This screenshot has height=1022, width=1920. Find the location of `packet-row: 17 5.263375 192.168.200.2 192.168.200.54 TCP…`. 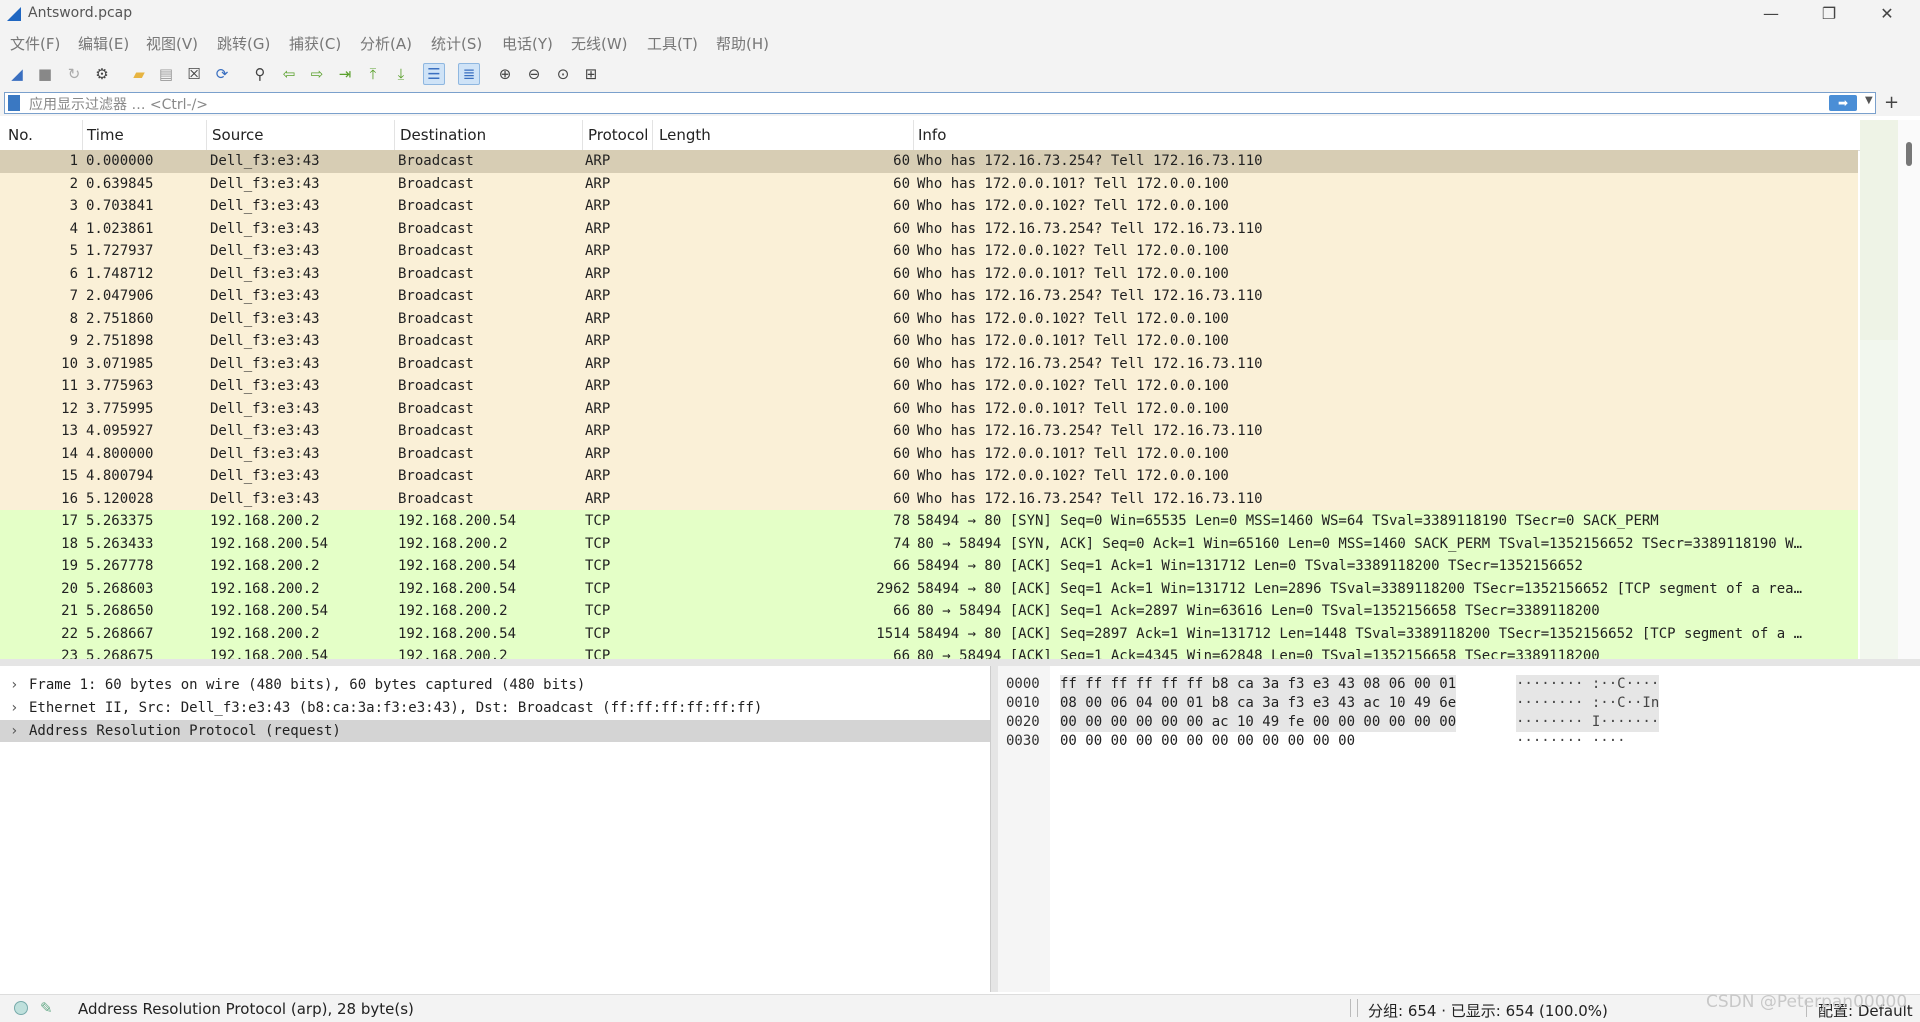

packet-row: 17 5.263375 192.168.200.2 192.168.200.54 TCP… is located at coordinates (929, 521).